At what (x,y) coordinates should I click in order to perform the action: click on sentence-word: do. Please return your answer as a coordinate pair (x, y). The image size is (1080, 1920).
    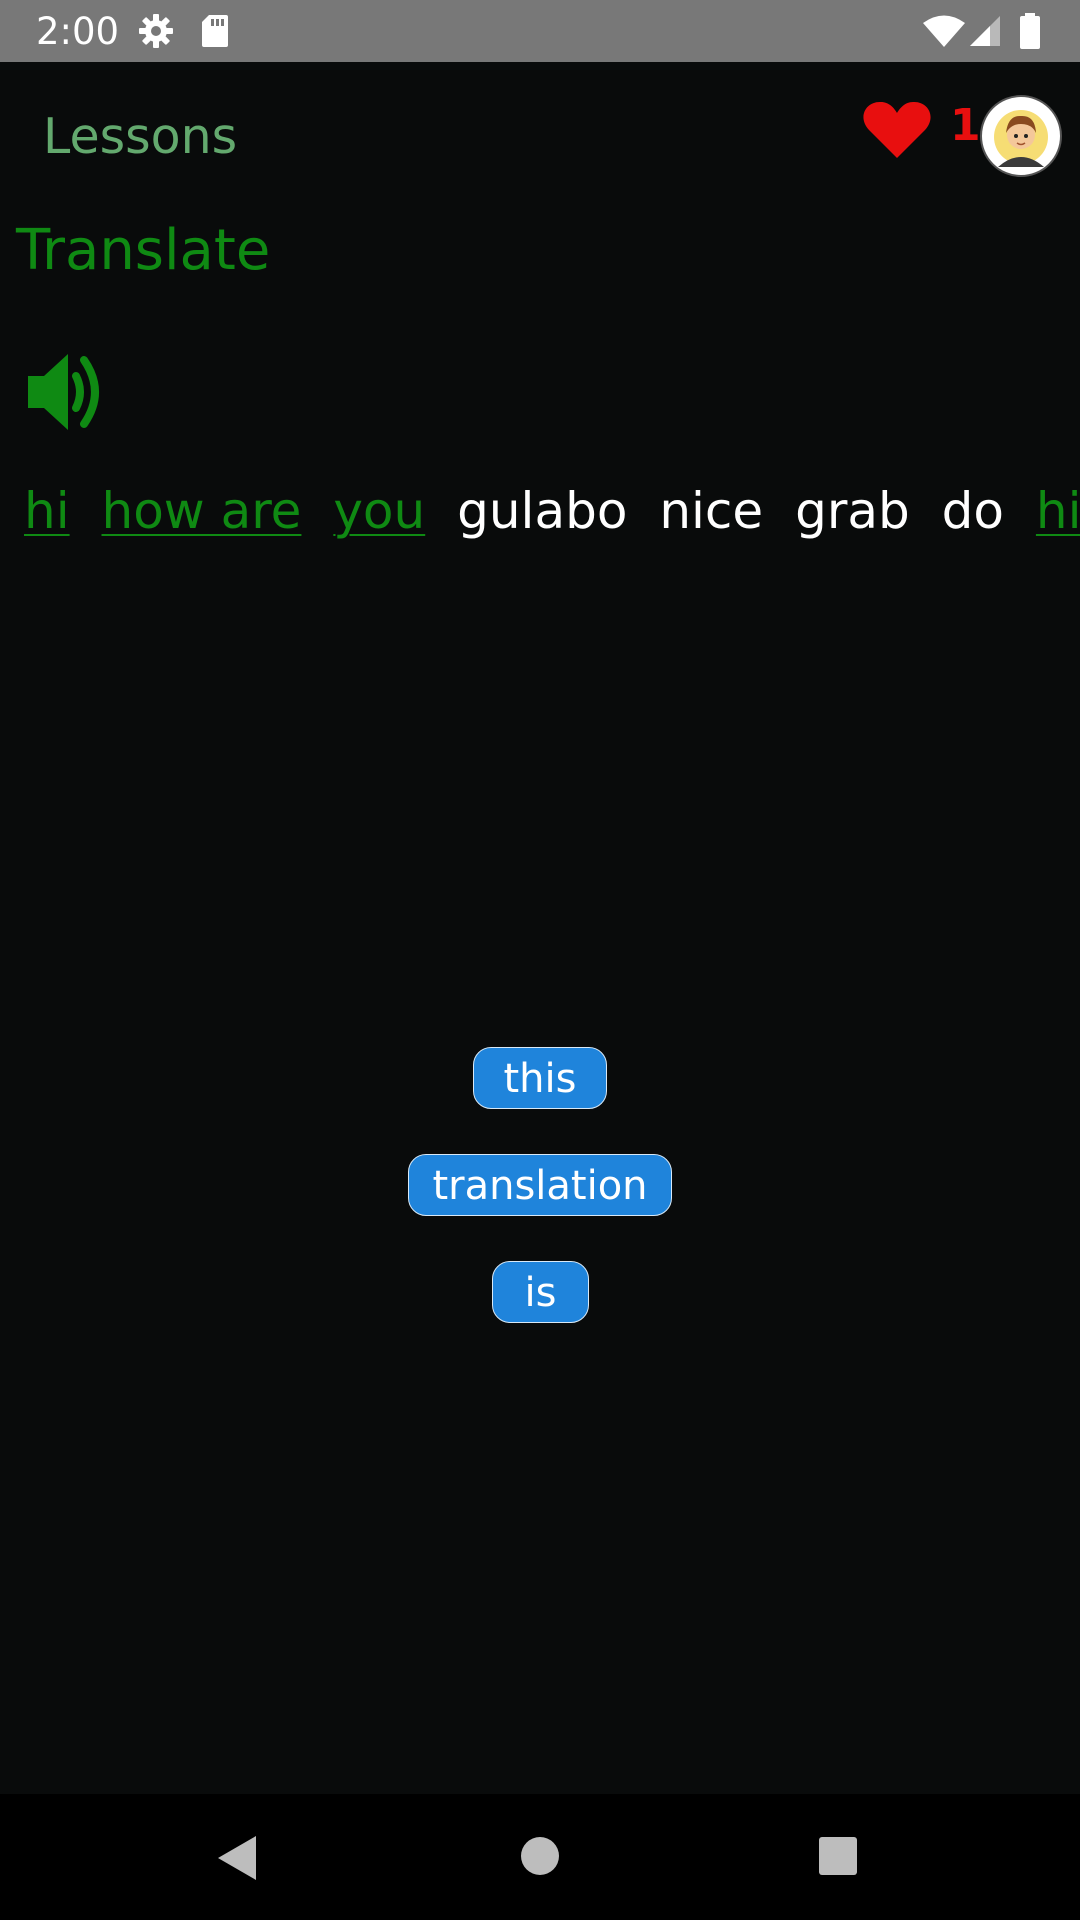
    Looking at the image, I should click on (973, 511).